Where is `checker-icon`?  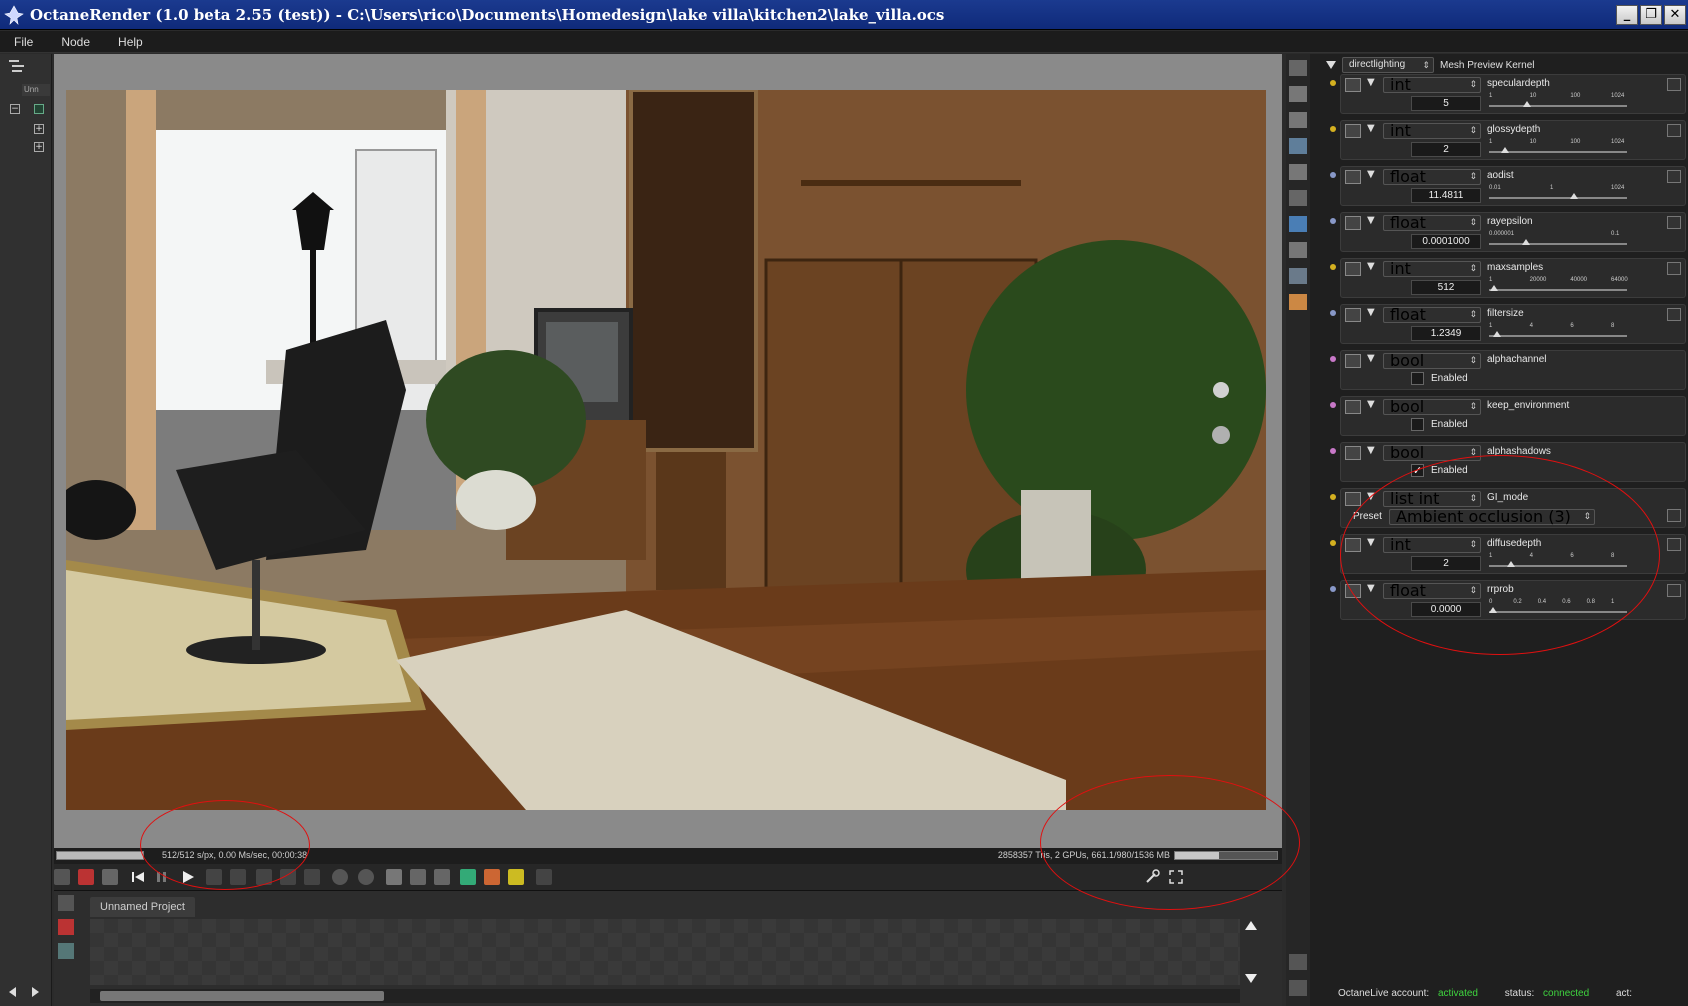
checker-icon is located at coordinates (418, 877).